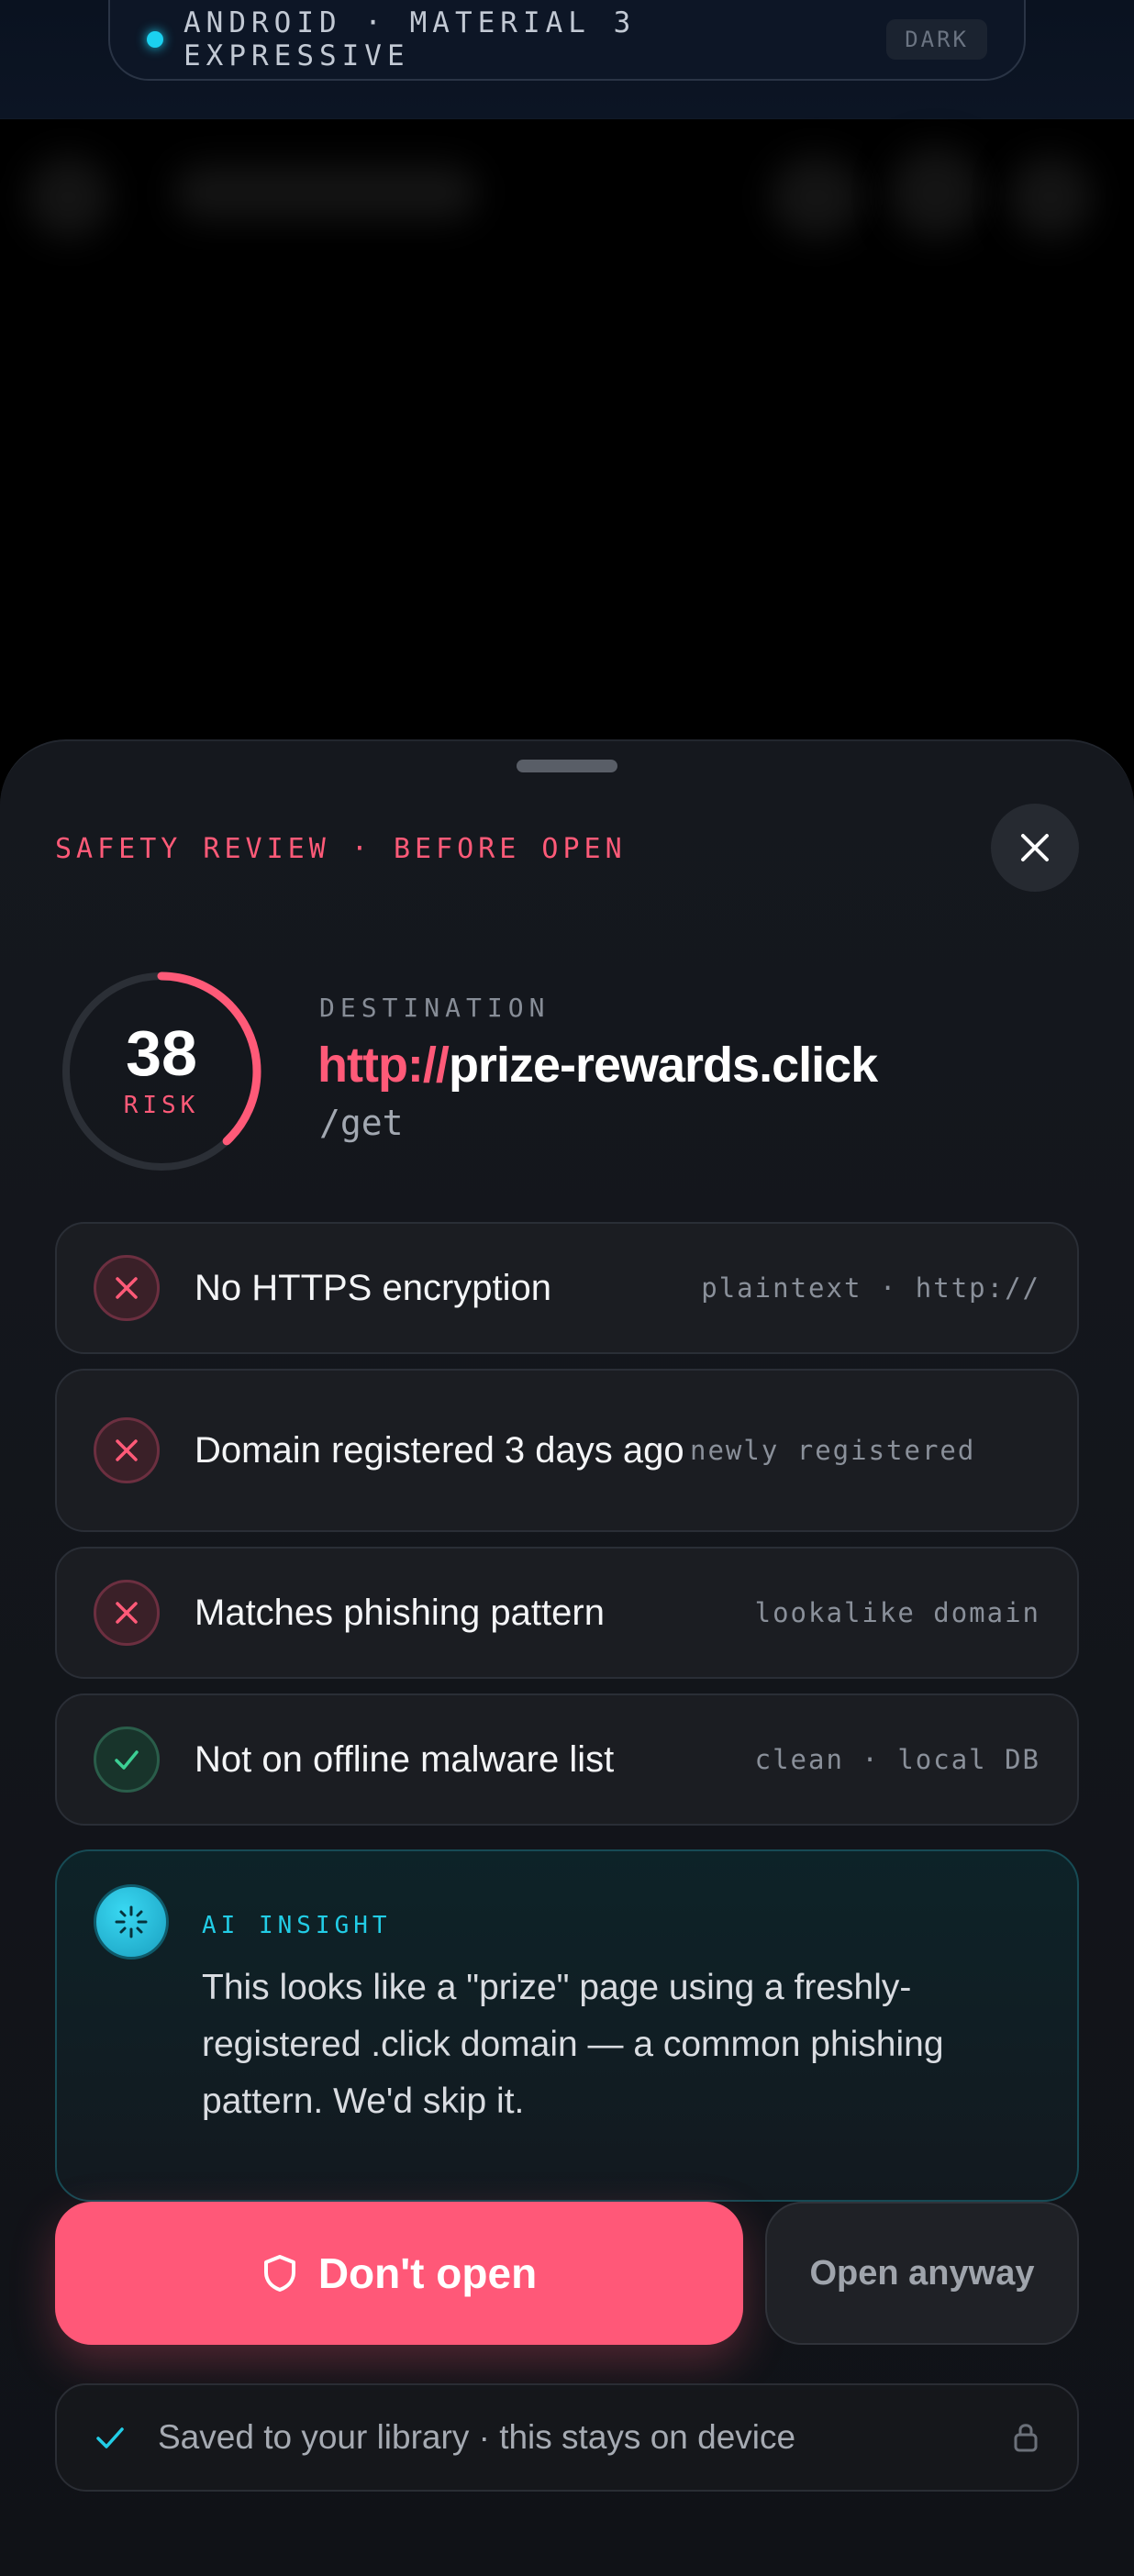 The height and width of the screenshot is (2576, 1134). What do you see at coordinates (405, 1759) in the screenshot?
I see `check-title: Not on offline malware list` at bounding box center [405, 1759].